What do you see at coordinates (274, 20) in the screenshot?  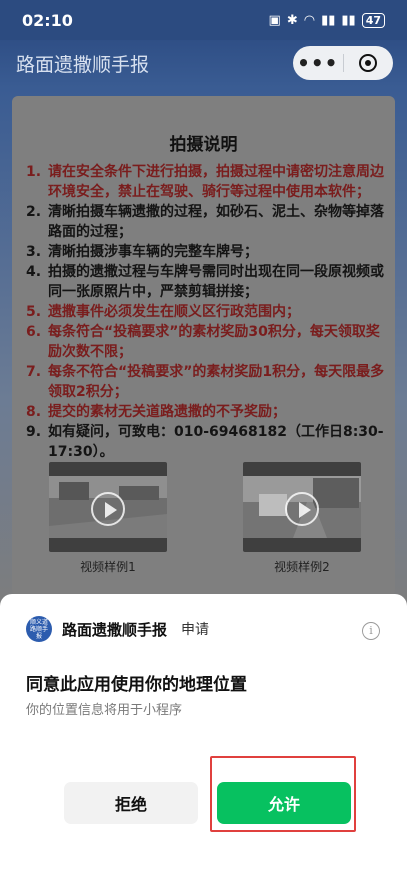 I see `nfc-icon: ▣` at bounding box center [274, 20].